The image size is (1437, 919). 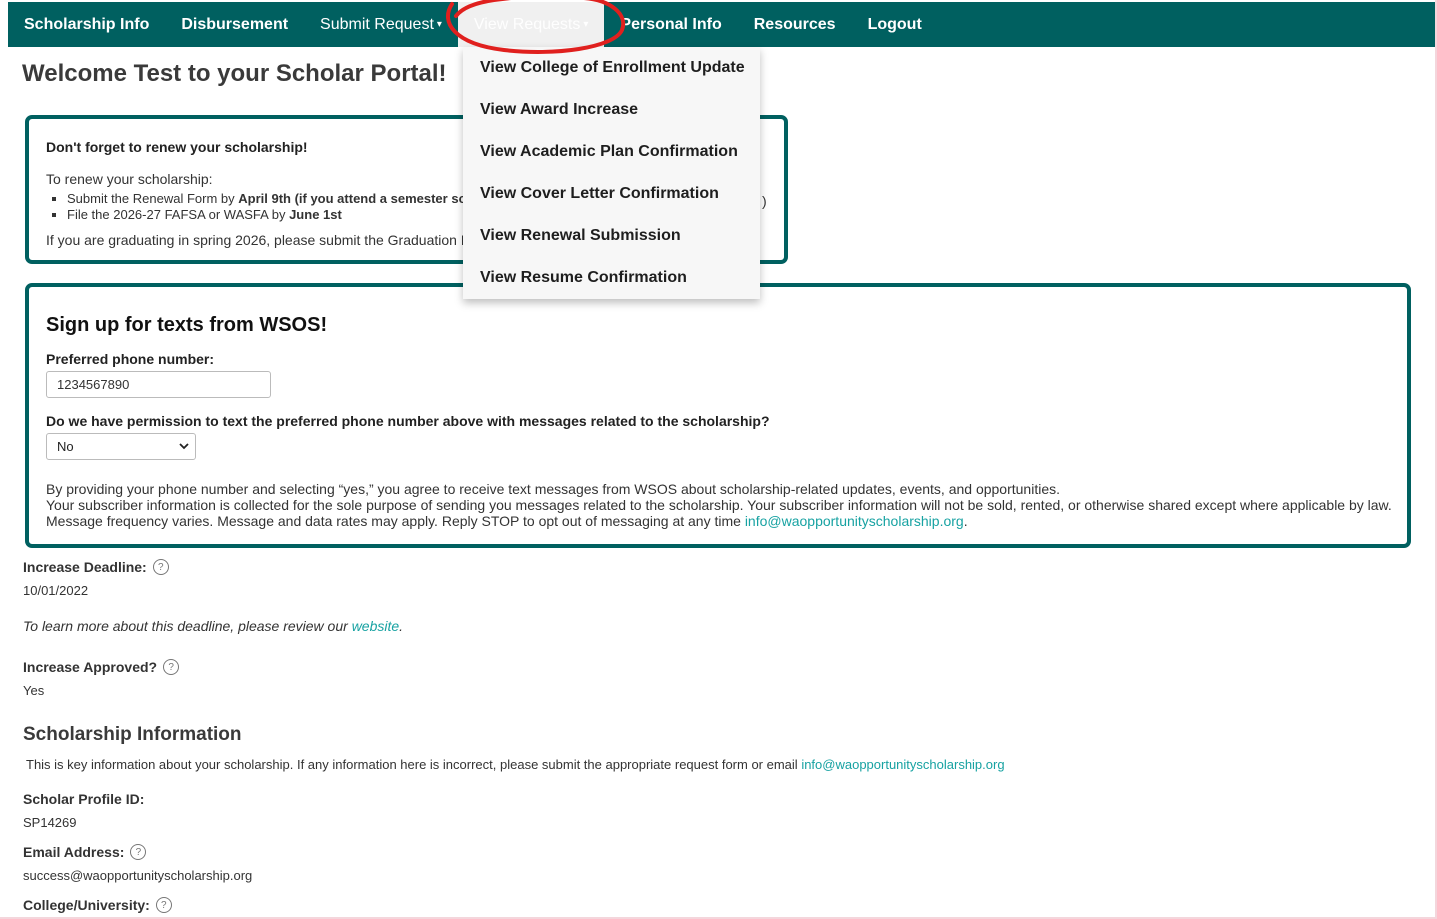 What do you see at coordinates (56, 590) in the screenshot?
I see `increase-deadline-value: 10/01/2022` at bounding box center [56, 590].